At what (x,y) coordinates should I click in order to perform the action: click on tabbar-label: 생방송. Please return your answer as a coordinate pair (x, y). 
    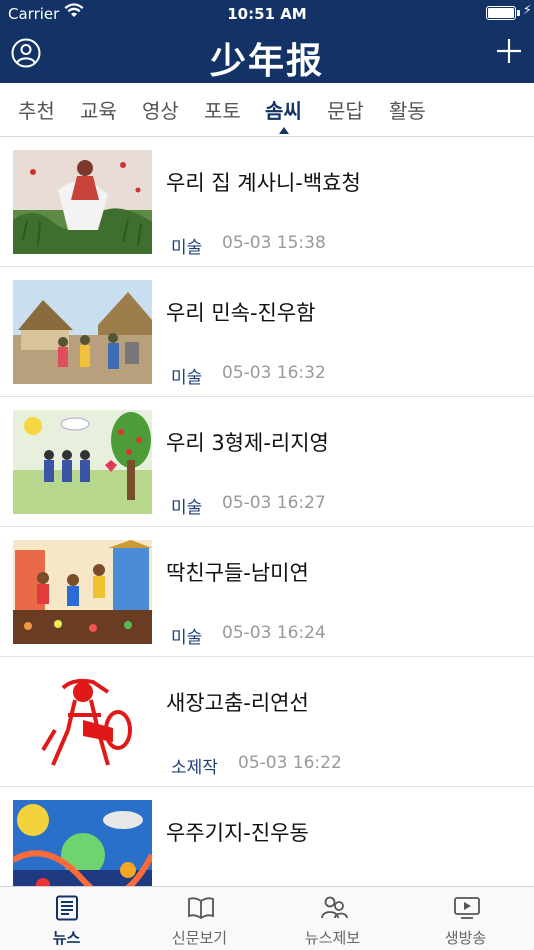
    Looking at the image, I should click on (465, 938).